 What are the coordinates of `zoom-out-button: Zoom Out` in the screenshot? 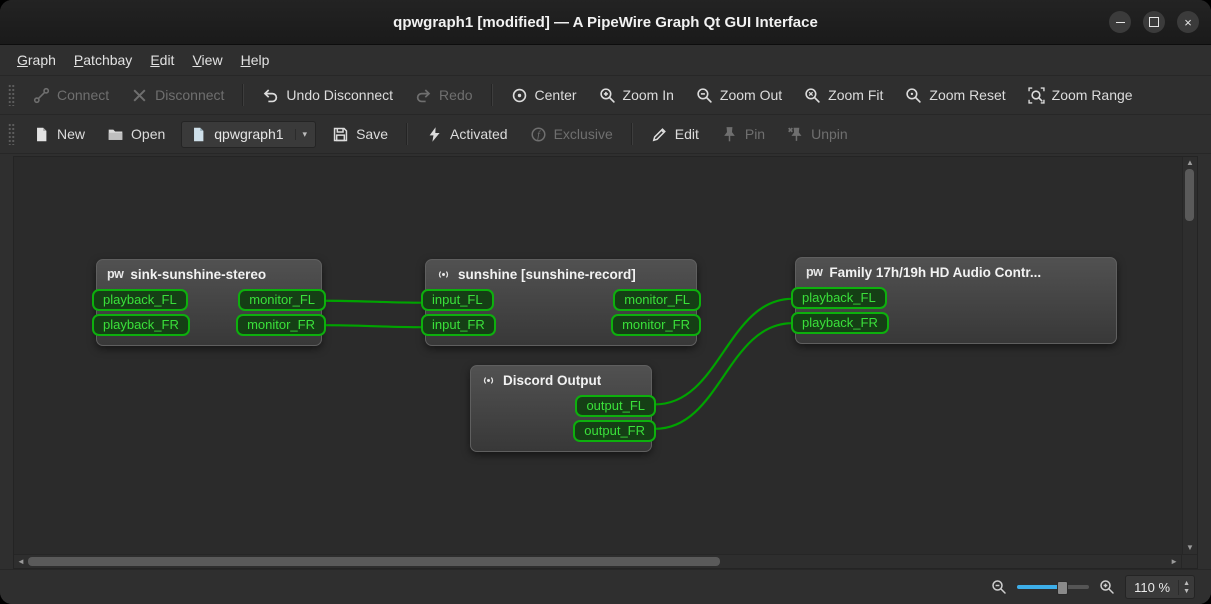 It's located at (739, 95).